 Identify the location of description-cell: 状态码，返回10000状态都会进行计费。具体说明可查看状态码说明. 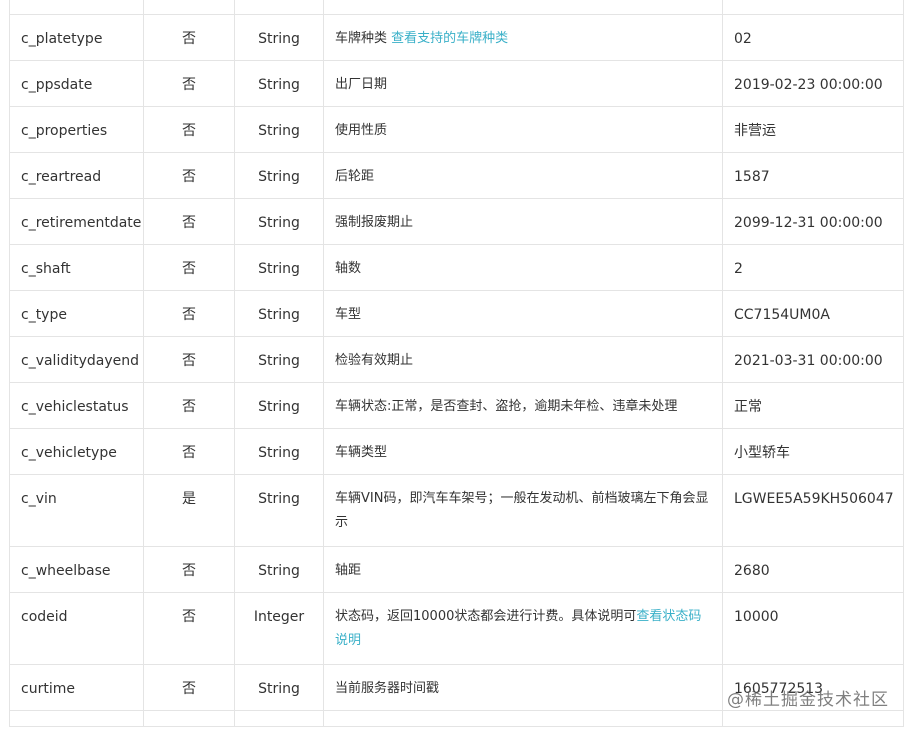
(523, 628).